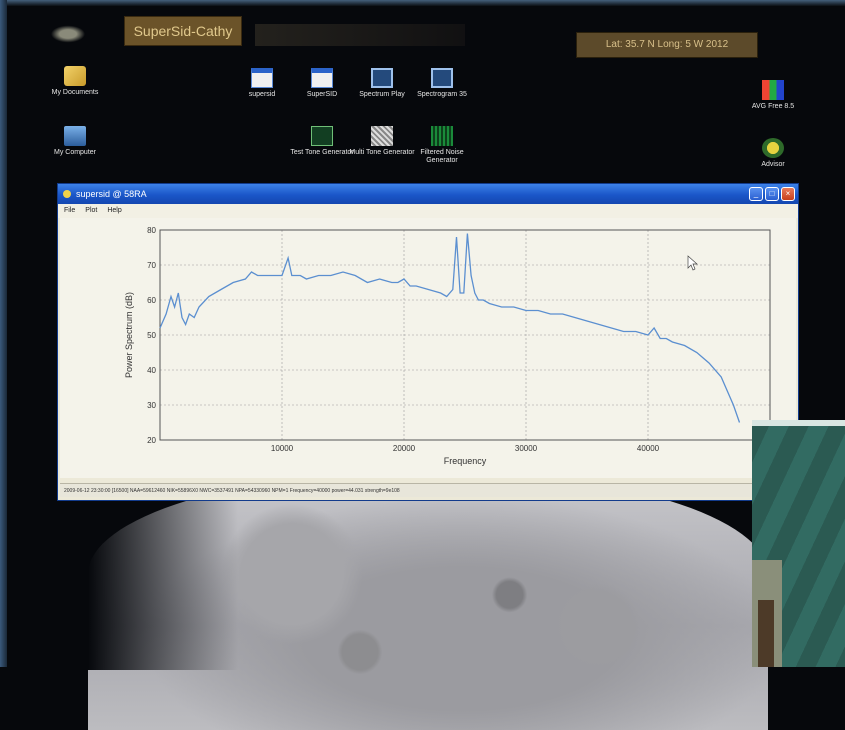 This screenshot has height=730, width=845. Describe the element at coordinates (322, 152) in the screenshot. I see `desktop-icon-label: Test Tone Generator` at that location.